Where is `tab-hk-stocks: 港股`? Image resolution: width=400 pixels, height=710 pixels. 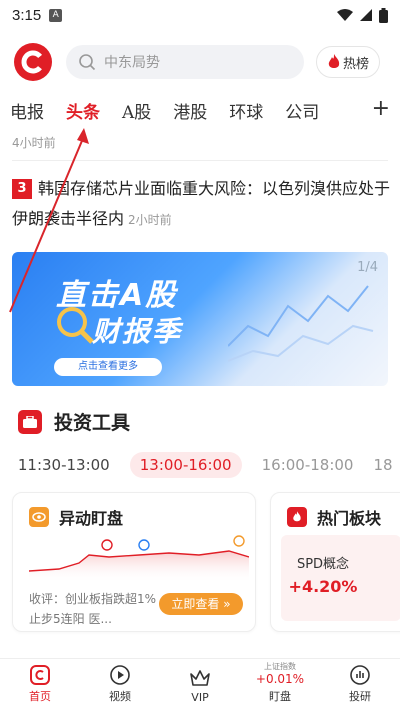 tab-hk-stocks: 港股 is located at coordinates (190, 110).